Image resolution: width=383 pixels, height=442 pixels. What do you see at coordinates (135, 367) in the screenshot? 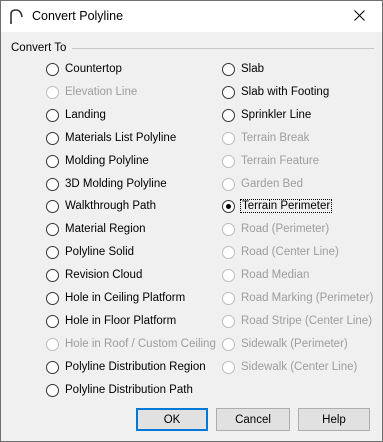
I see `radio-option-label: Polyline Distribution Region` at bounding box center [135, 367].